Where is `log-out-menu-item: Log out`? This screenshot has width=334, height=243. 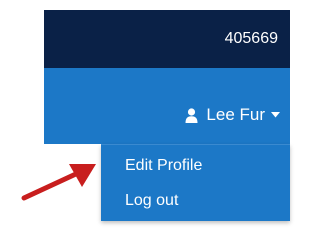 log-out-menu-item: Log out is located at coordinates (151, 201).